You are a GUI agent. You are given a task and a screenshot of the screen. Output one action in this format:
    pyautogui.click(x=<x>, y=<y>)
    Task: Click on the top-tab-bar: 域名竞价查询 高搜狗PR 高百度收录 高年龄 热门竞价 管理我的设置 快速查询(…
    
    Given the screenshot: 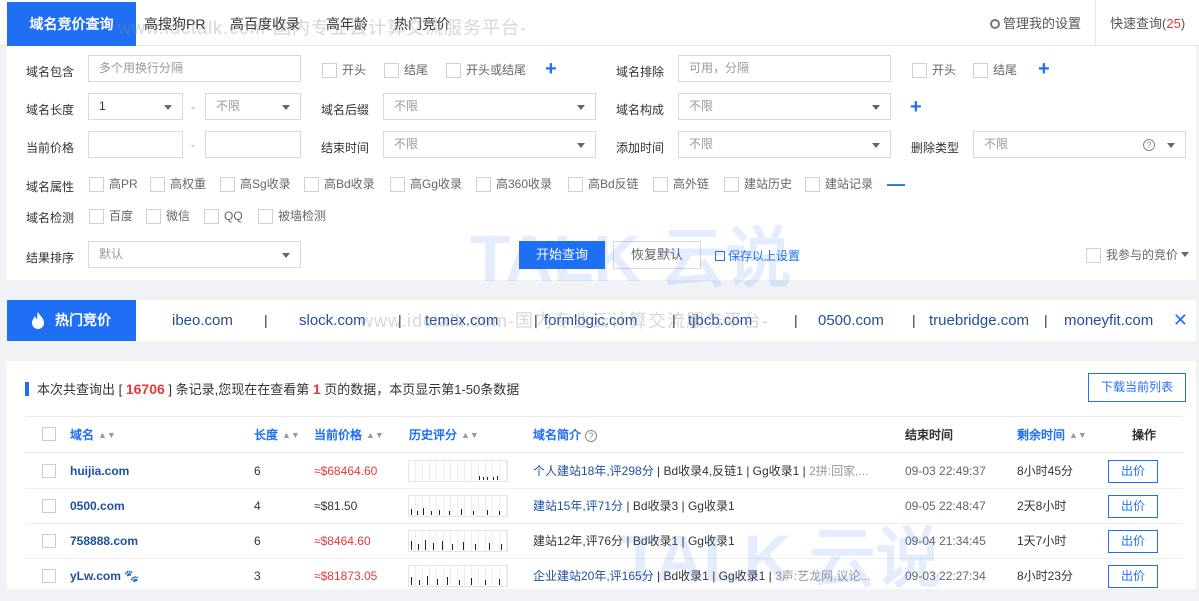 What is the action you would take?
    pyautogui.click(x=599, y=23)
    